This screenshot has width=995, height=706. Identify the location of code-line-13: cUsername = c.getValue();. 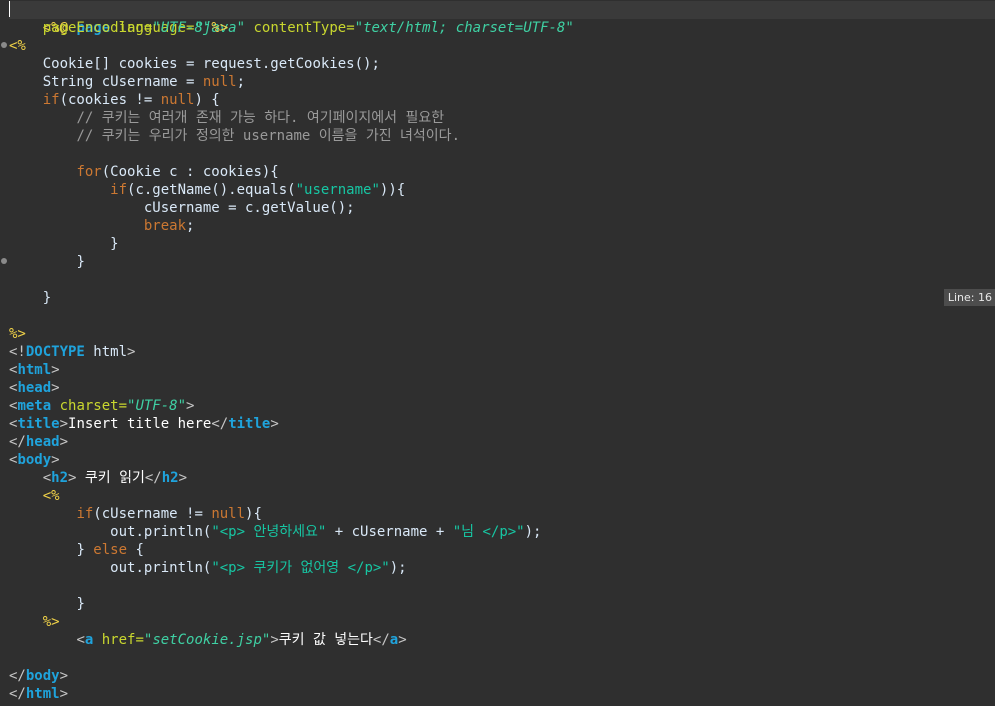
(182, 208).